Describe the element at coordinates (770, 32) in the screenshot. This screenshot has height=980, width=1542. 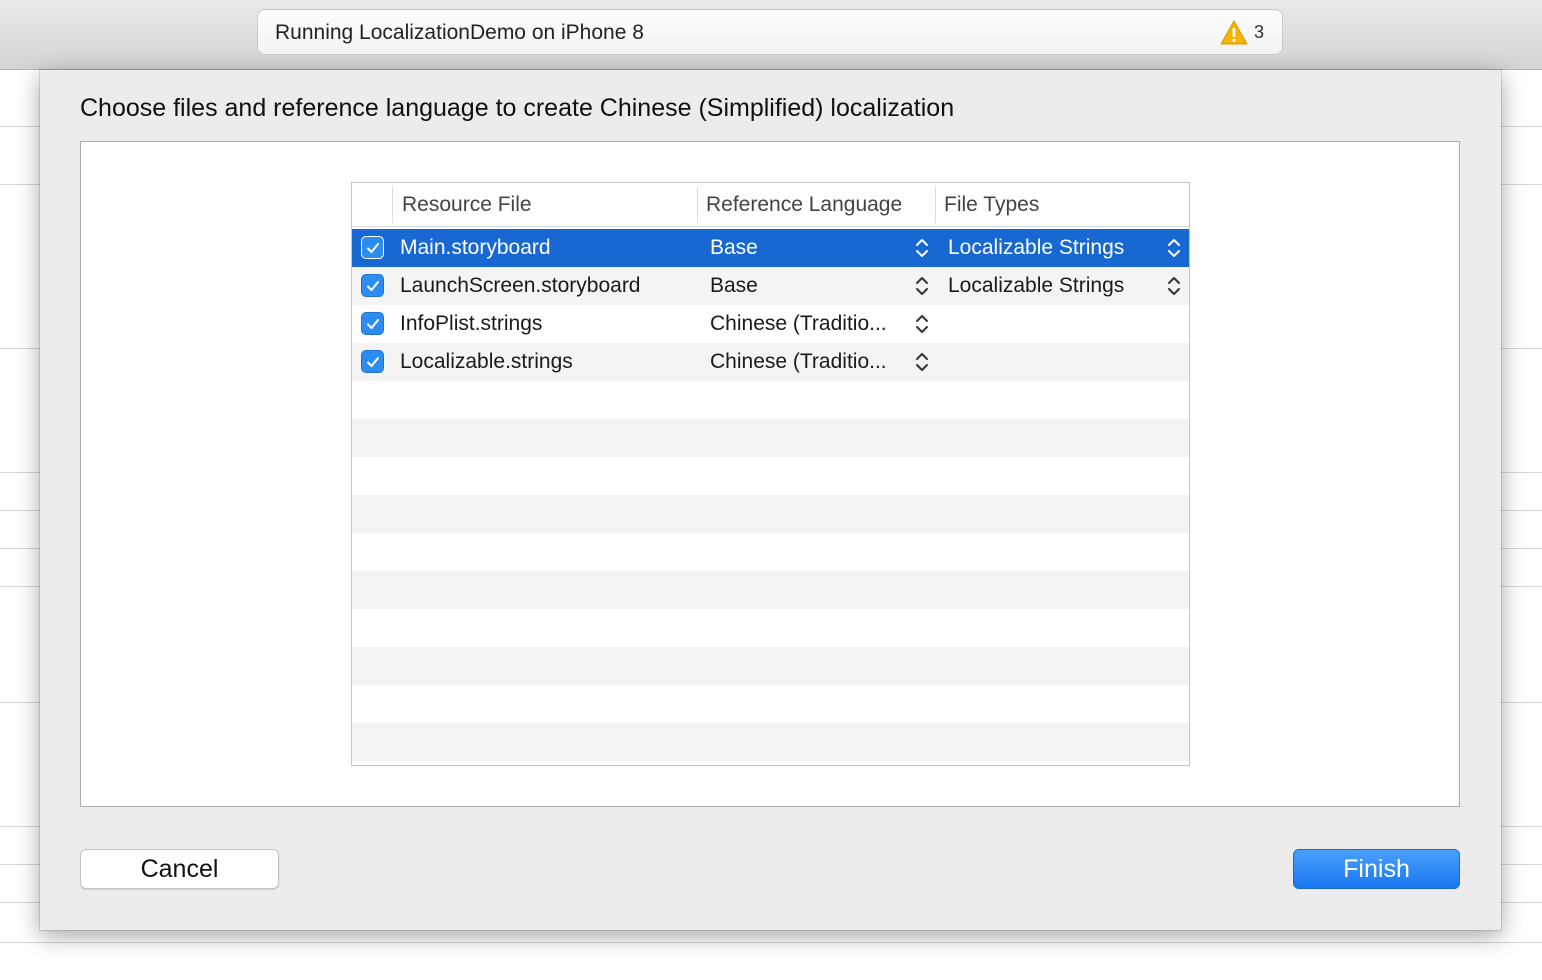
I see `activity-viewer: Running LocalizationDemo on iPhone 8 3` at that location.